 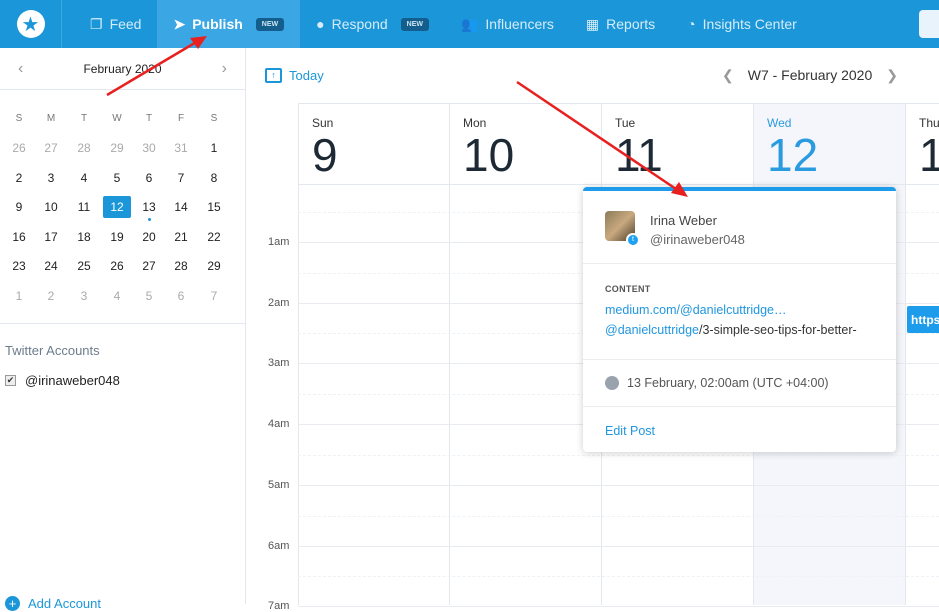 I want to click on hour-line, so click(x=618, y=607).